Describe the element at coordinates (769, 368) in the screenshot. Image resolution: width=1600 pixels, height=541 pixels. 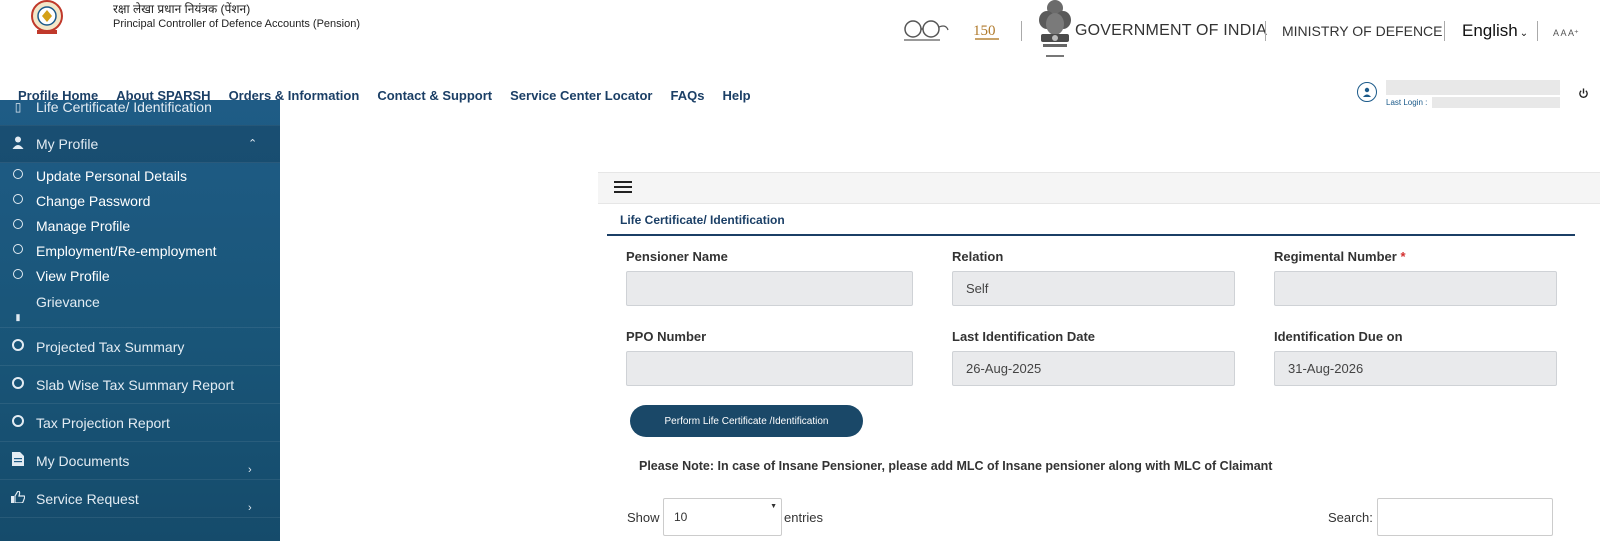
I see `ppo-number-field` at that location.